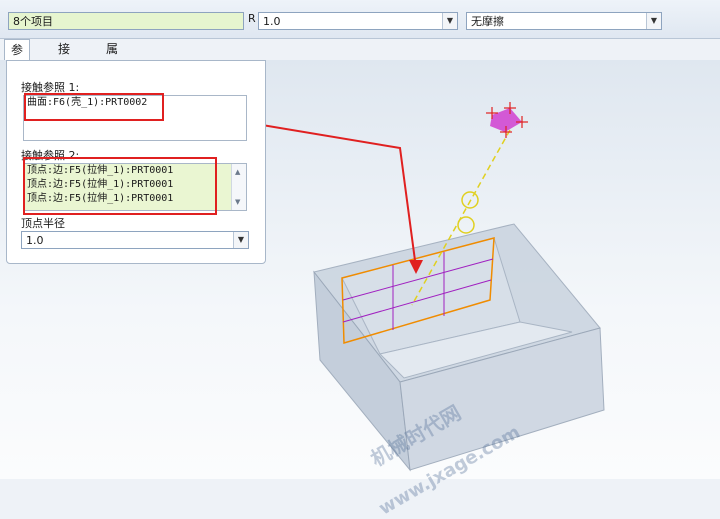 The width and height of the screenshot is (720, 519). Describe the element at coordinates (35, 240) in the screenshot. I see `radius-value: 1.0` at that location.